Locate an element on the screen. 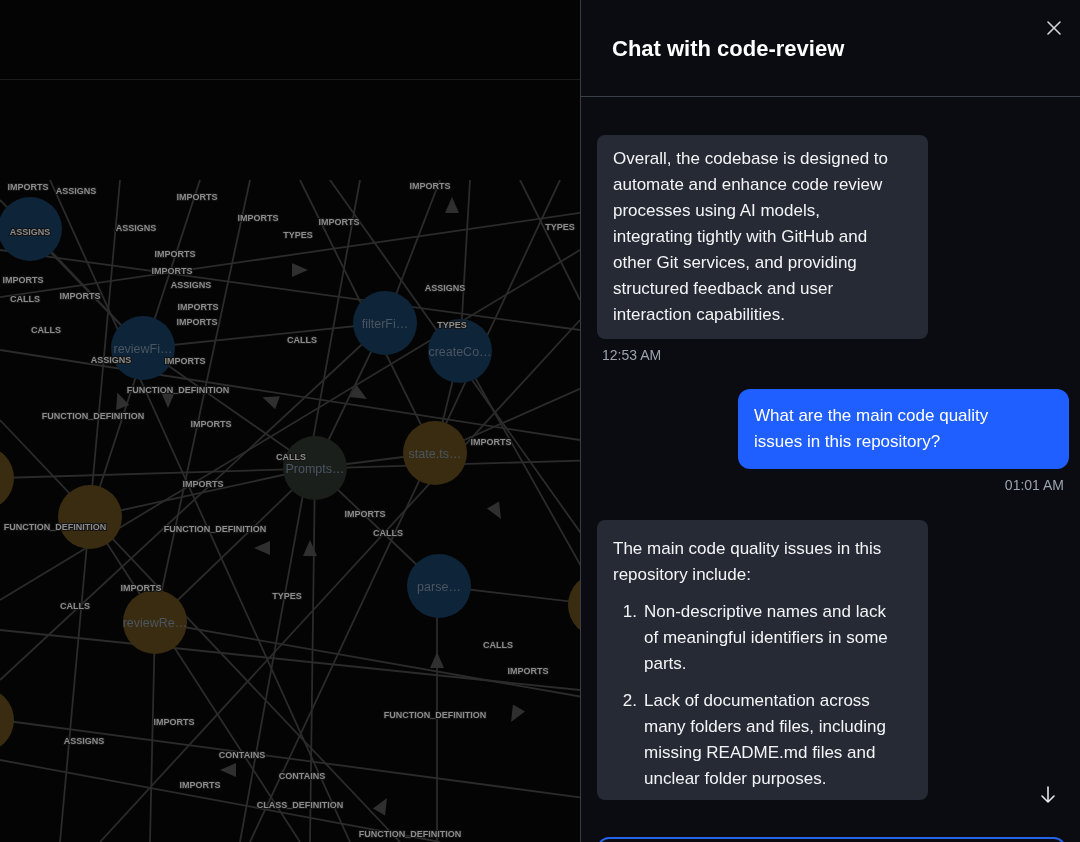 This screenshot has width=1080, height=842. message-time: 01:01 AM is located at coordinates (1034, 485).